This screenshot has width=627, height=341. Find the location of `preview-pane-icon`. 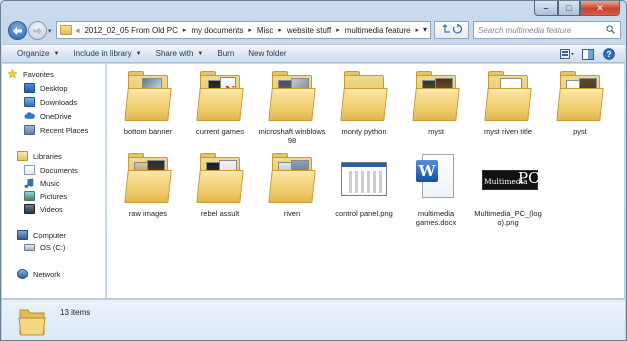

preview-pane-icon is located at coordinates (588, 54).